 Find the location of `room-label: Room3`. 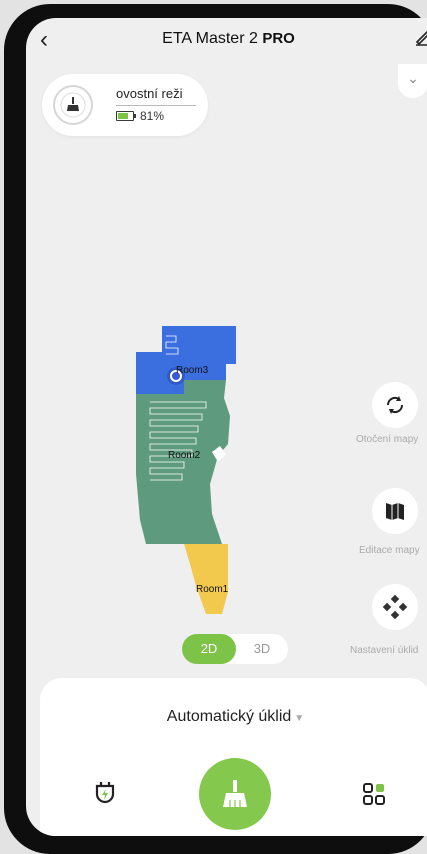

room-label: Room3 is located at coordinates (192, 370).